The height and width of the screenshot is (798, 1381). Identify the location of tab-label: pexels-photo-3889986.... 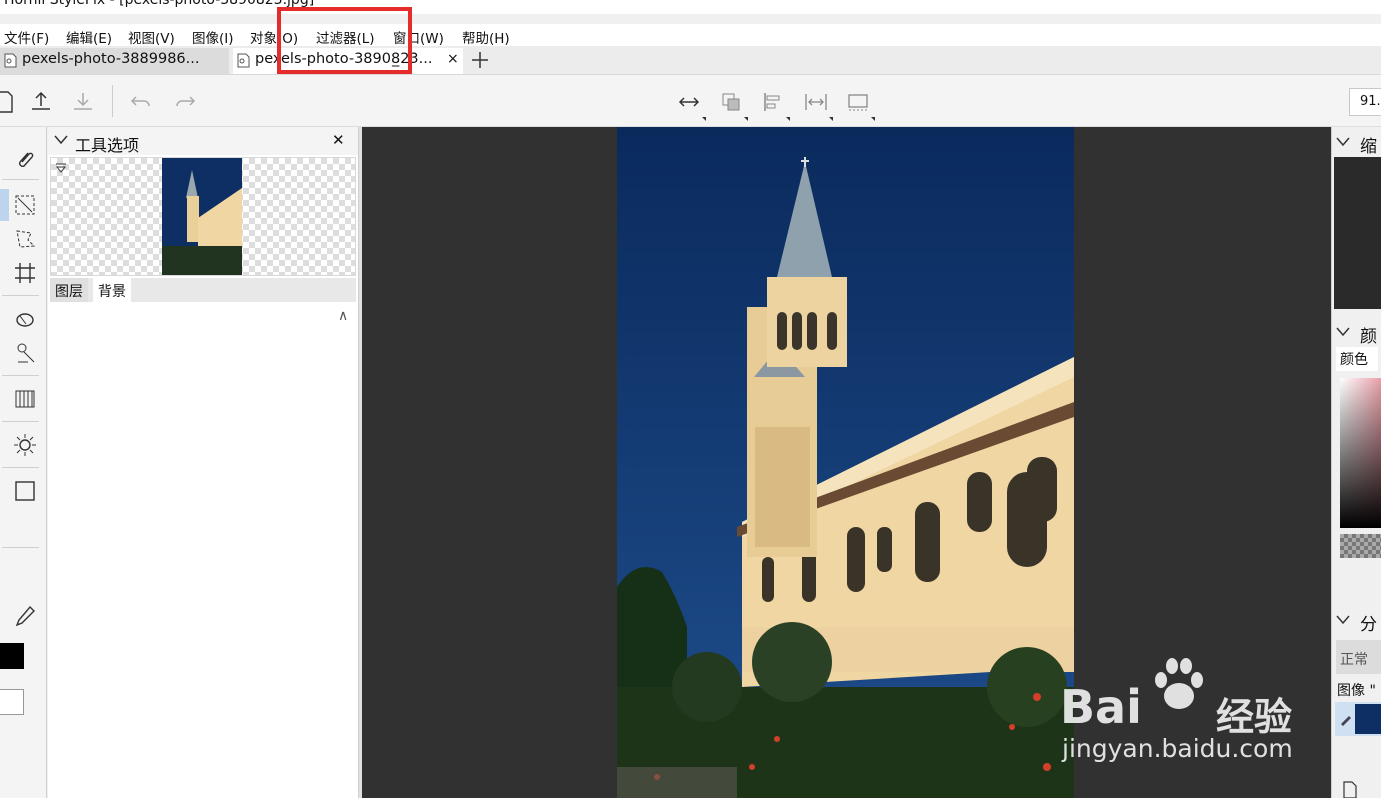
(111, 59).